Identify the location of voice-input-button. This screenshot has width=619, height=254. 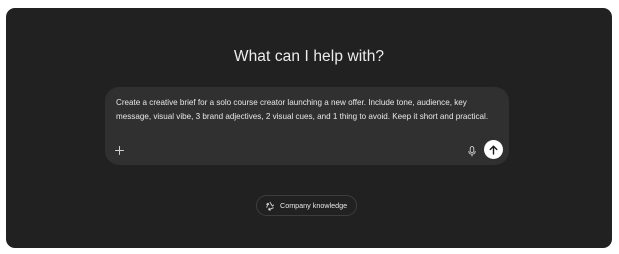
(472, 151).